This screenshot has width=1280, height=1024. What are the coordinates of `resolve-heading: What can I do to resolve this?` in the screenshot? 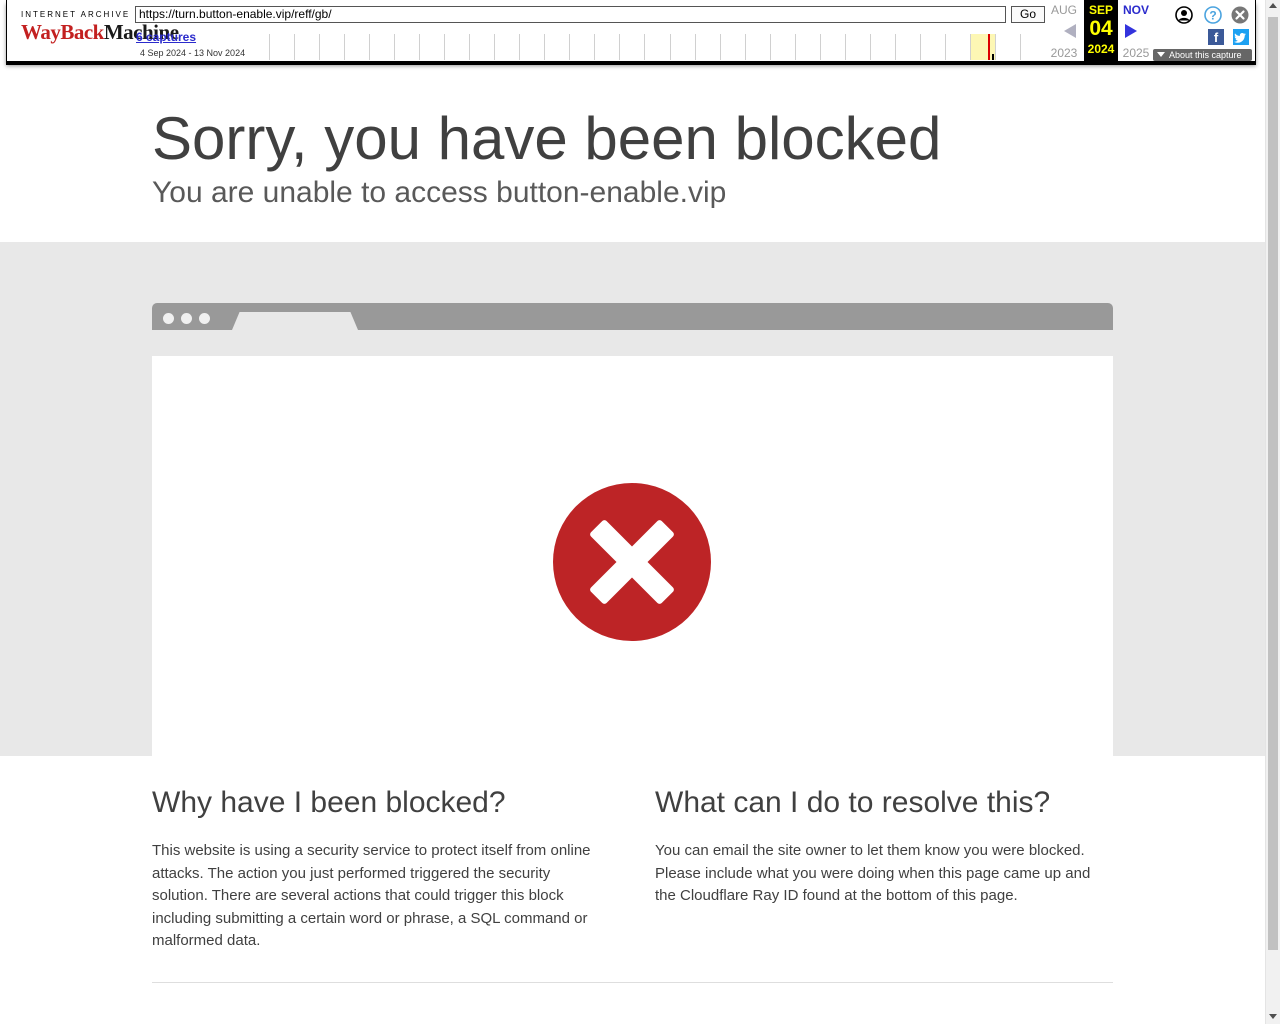 It's located at (853, 802).